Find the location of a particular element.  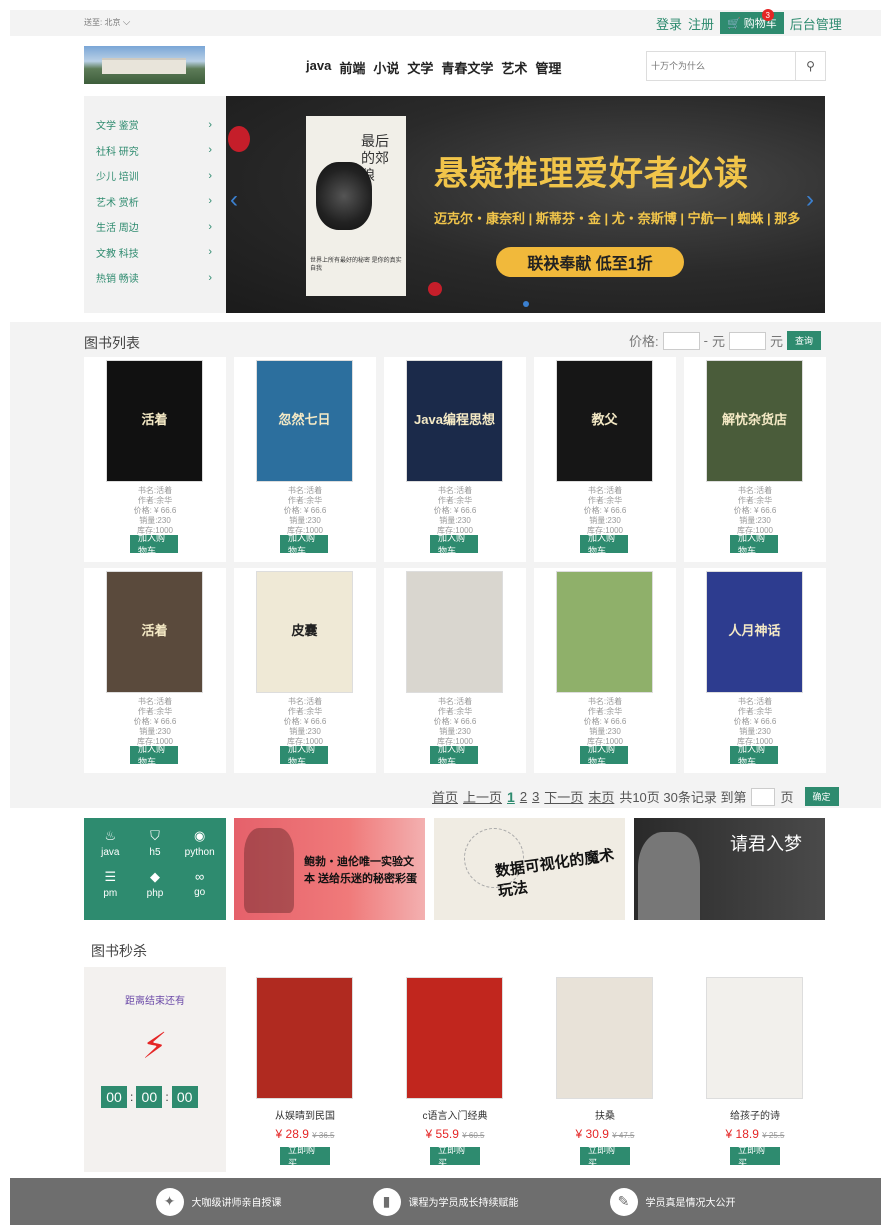

promo-banner-dataviz: 数据可视化的魔术玩法 is located at coordinates (529, 869).